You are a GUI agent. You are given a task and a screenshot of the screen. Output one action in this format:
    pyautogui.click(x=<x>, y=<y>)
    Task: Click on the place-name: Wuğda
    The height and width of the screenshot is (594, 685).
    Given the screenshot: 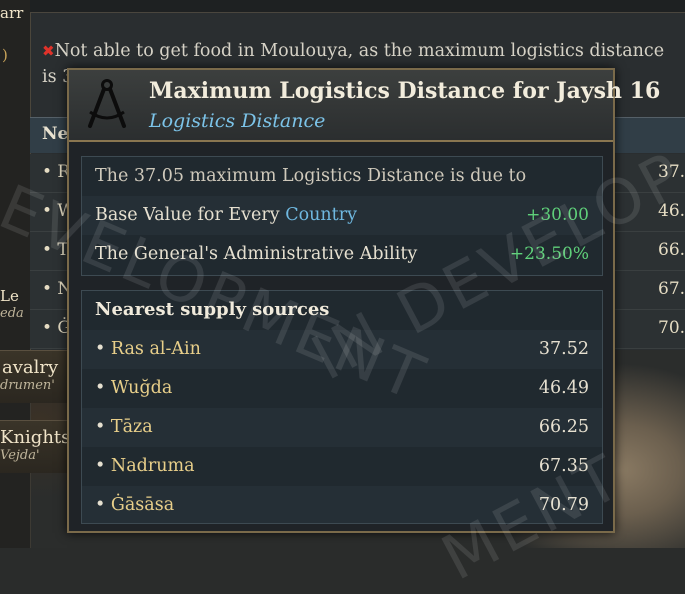 What is the action you would take?
    pyautogui.click(x=141, y=388)
    